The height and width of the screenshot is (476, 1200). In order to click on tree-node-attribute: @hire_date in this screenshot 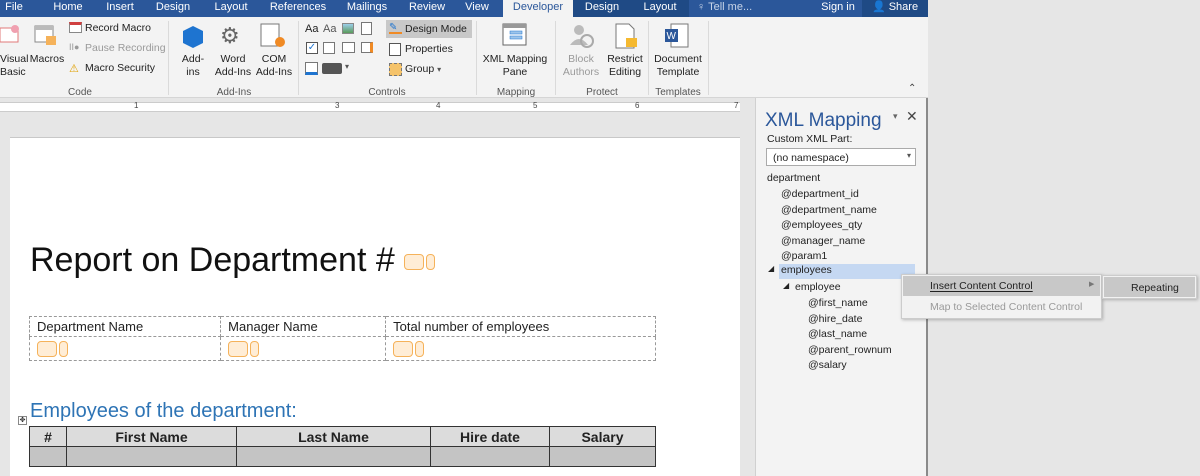, I will do `click(835, 319)`.